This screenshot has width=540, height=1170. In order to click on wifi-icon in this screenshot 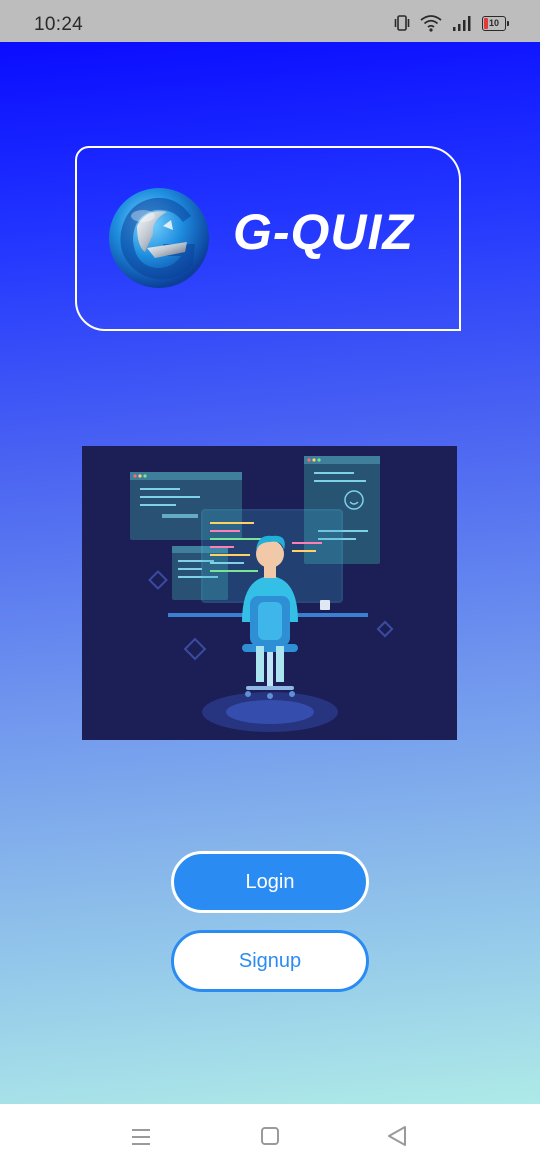, I will do `click(431, 23)`.